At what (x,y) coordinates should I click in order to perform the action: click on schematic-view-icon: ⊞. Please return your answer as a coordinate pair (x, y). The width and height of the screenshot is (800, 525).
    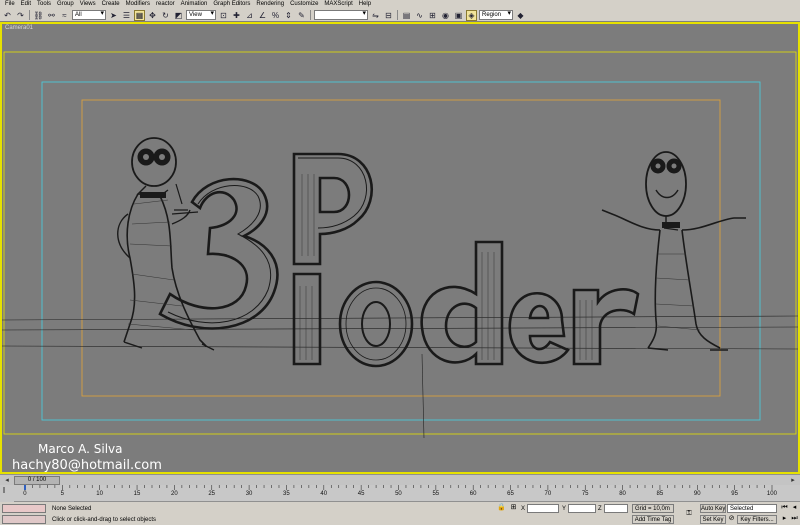
    Looking at the image, I should click on (432, 15).